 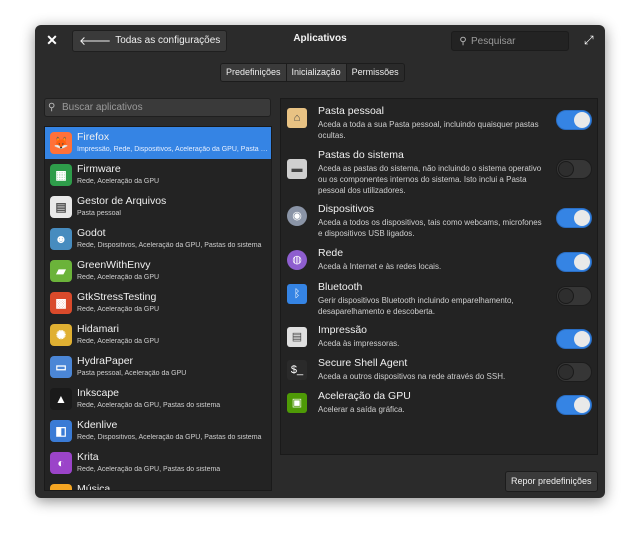 What do you see at coordinates (91, 233) in the screenshot?
I see `app-name: Godot` at bounding box center [91, 233].